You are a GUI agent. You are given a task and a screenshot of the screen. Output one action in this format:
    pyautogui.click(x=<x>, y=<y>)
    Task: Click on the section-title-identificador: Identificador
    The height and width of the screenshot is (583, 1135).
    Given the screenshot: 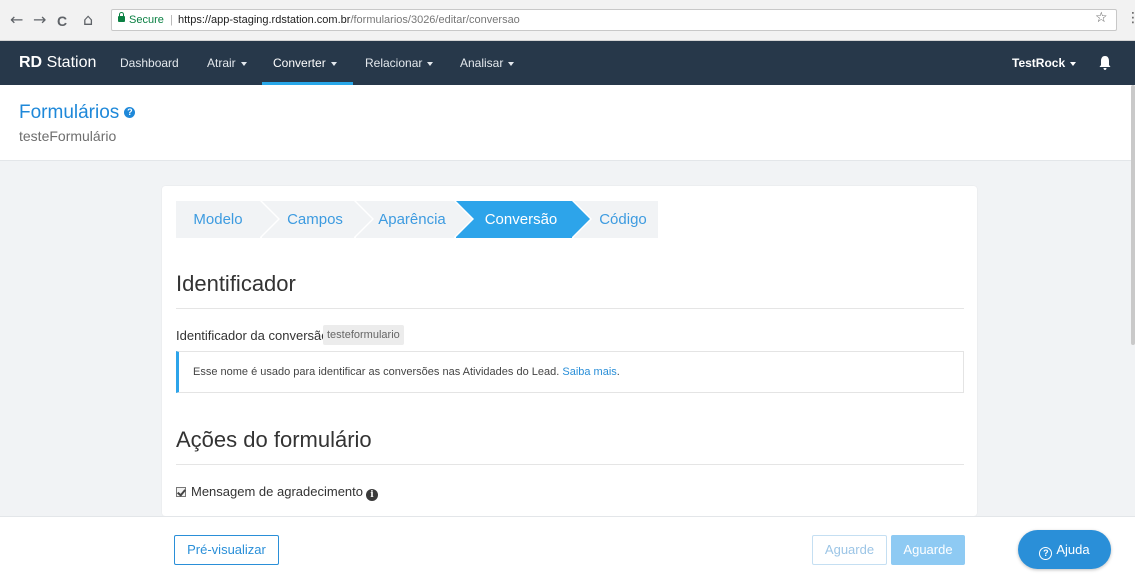 What is the action you would take?
    pyautogui.click(x=236, y=283)
    